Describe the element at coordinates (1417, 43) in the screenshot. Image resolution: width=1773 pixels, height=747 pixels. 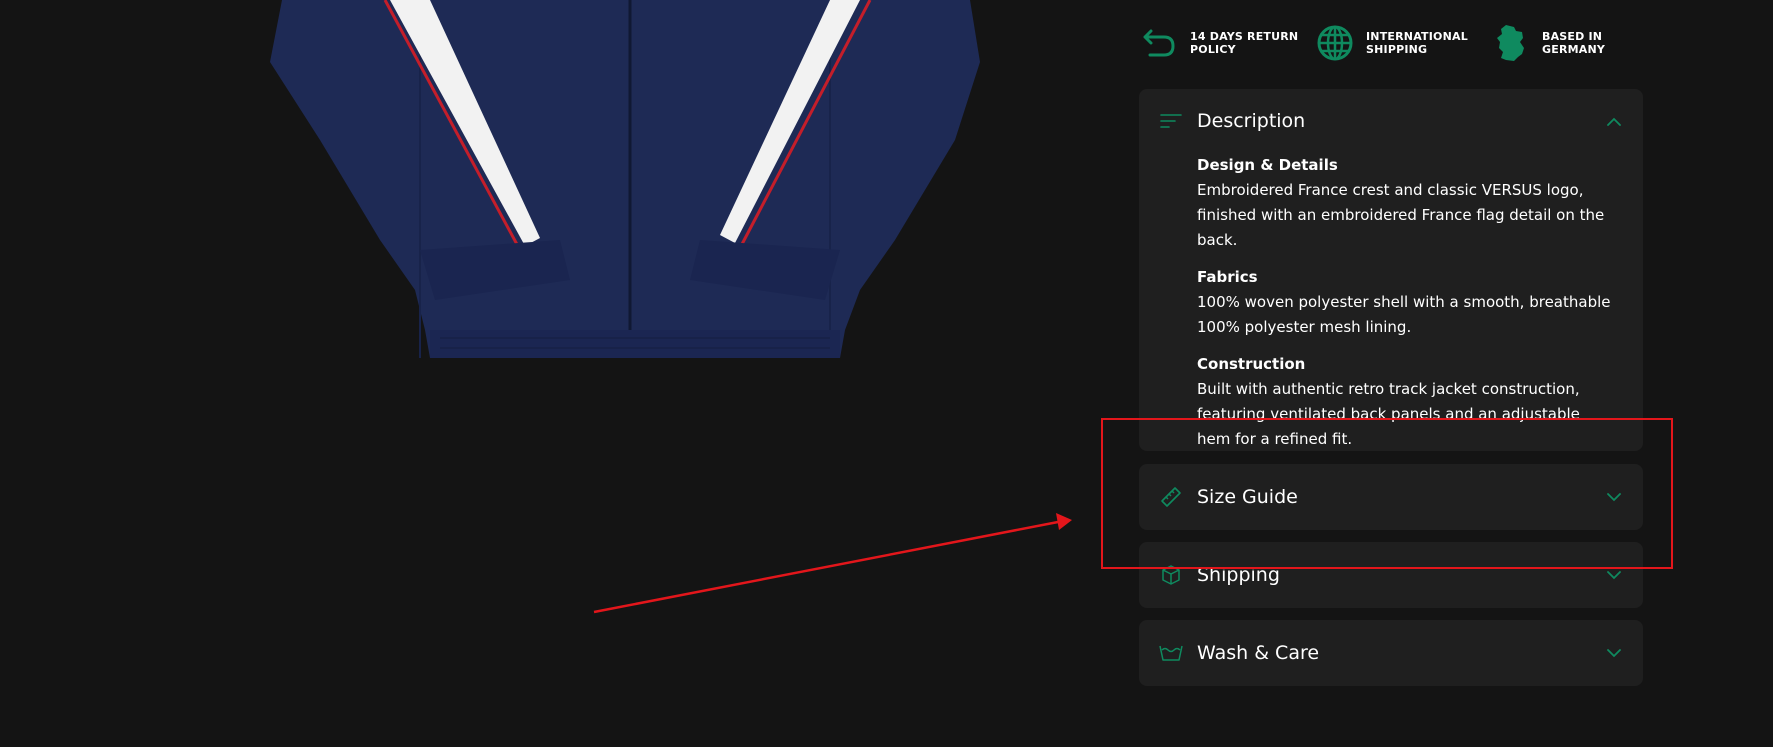
I see `badge-label: INTERNATIONAL SHIPPING` at that location.